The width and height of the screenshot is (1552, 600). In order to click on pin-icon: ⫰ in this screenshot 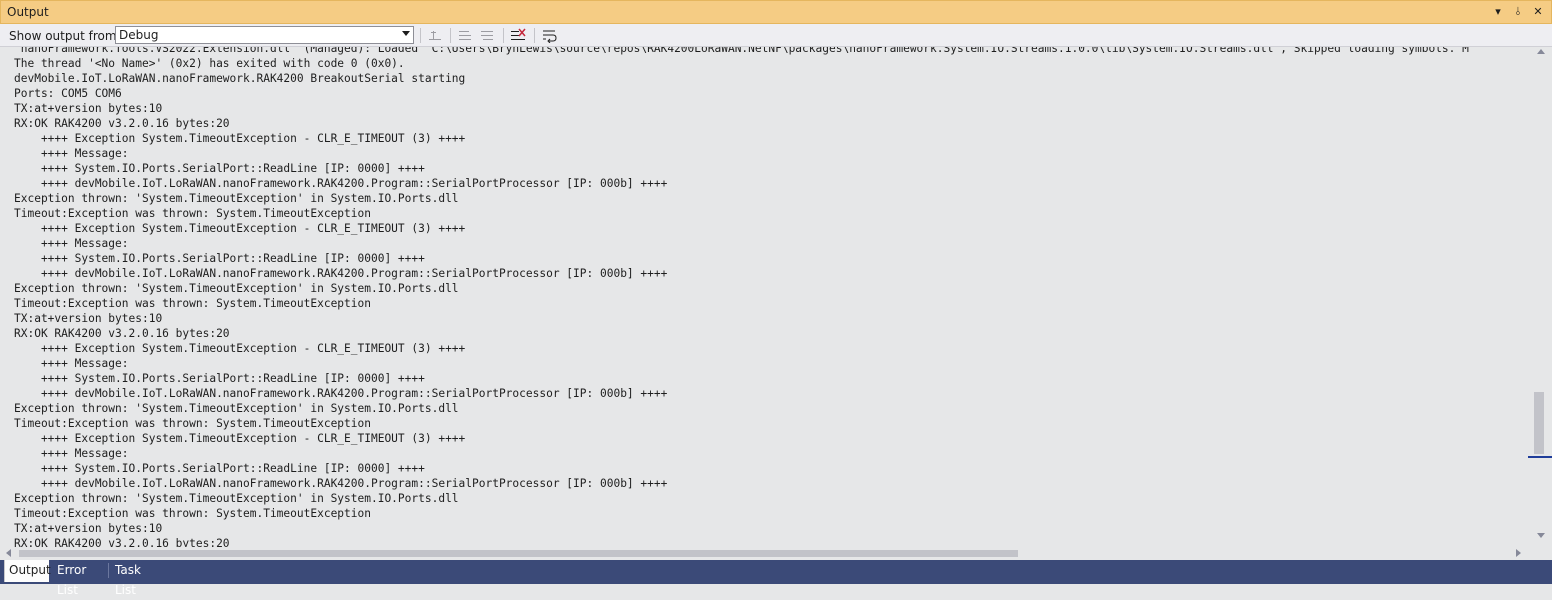, I will do `click(1518, 12)`.